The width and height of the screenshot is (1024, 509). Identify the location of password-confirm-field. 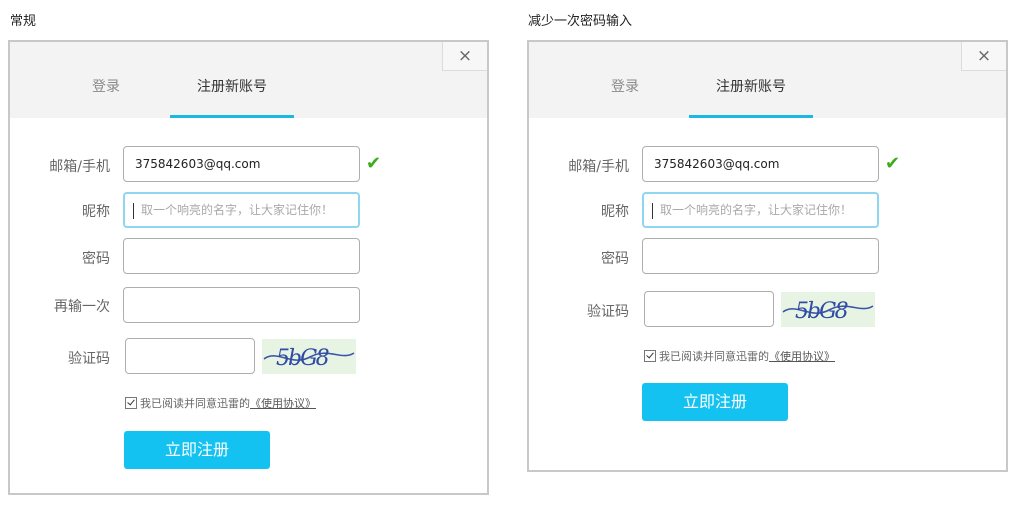
(241, 305).